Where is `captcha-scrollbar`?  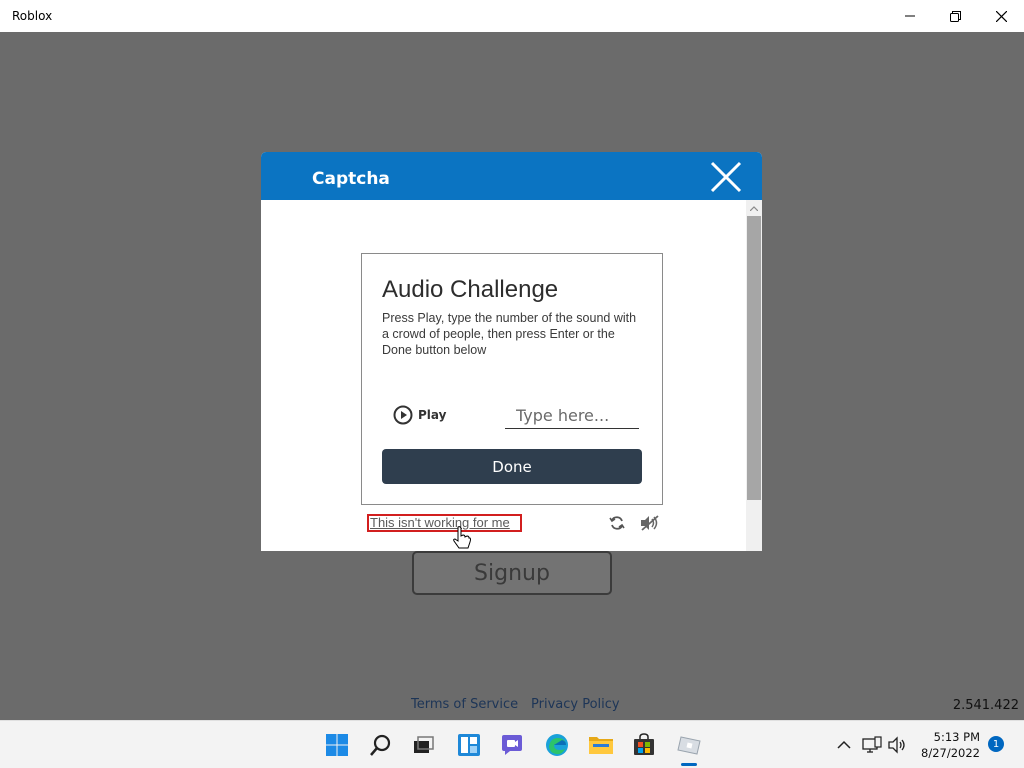 captcha-scrollbar is located at coordinates (754, 375).